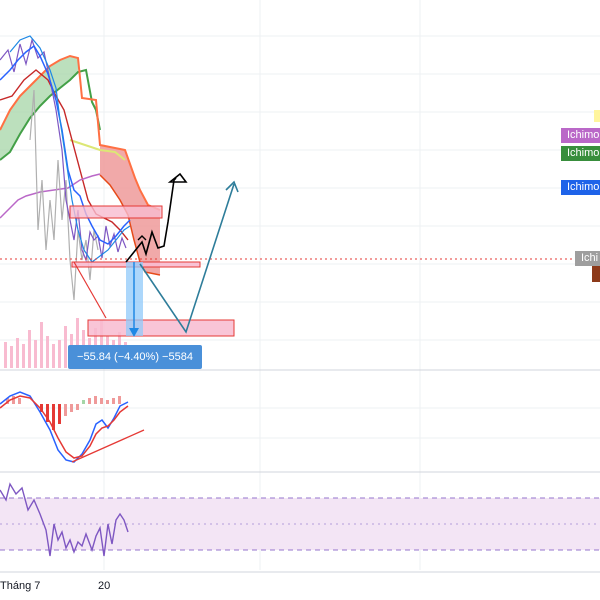  What do you see at coordinates (597, 116) in the screenshot?
I see `ichimoku-tag-future-marker` at bounding box center [597, 116].